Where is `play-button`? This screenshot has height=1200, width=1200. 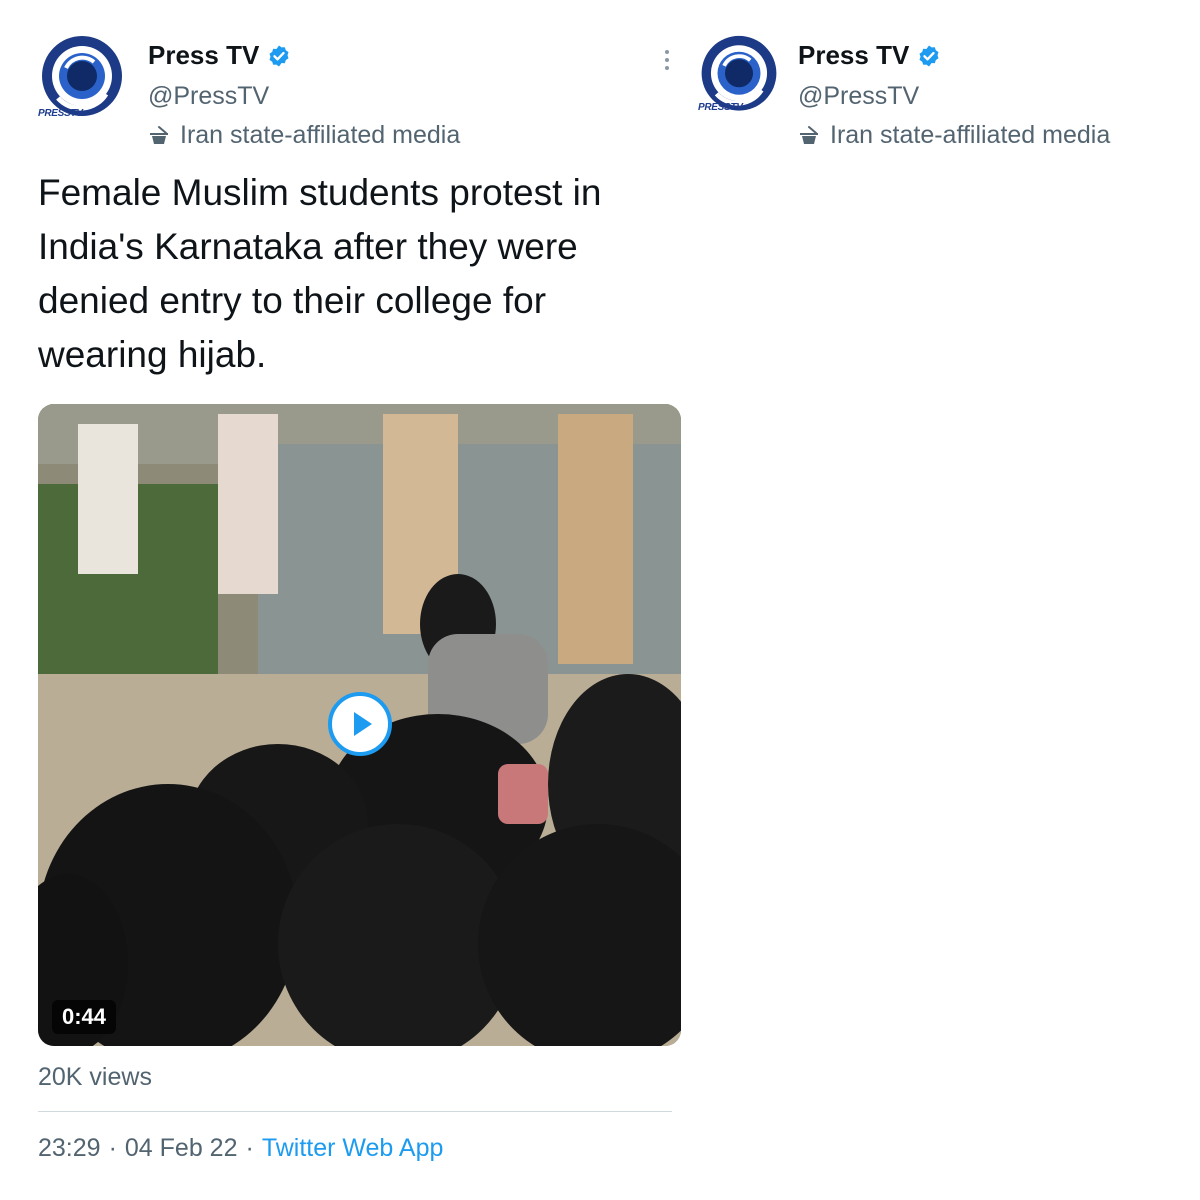
play-button is located at coordinates (360, 724).